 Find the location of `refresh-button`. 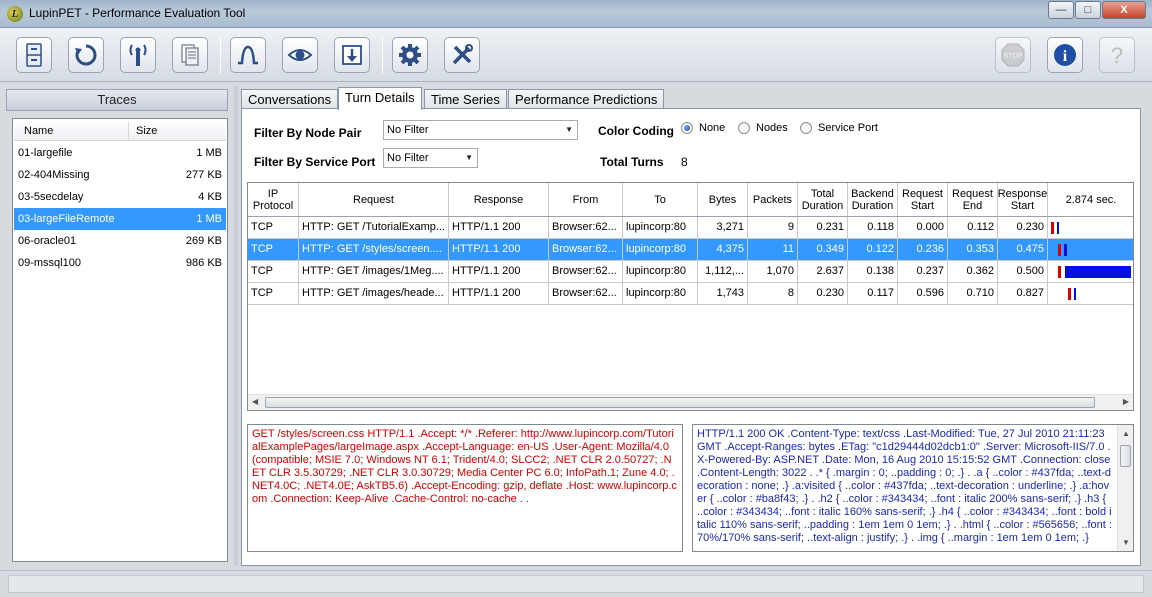

refresh-button is located at coordinates (86, 55).